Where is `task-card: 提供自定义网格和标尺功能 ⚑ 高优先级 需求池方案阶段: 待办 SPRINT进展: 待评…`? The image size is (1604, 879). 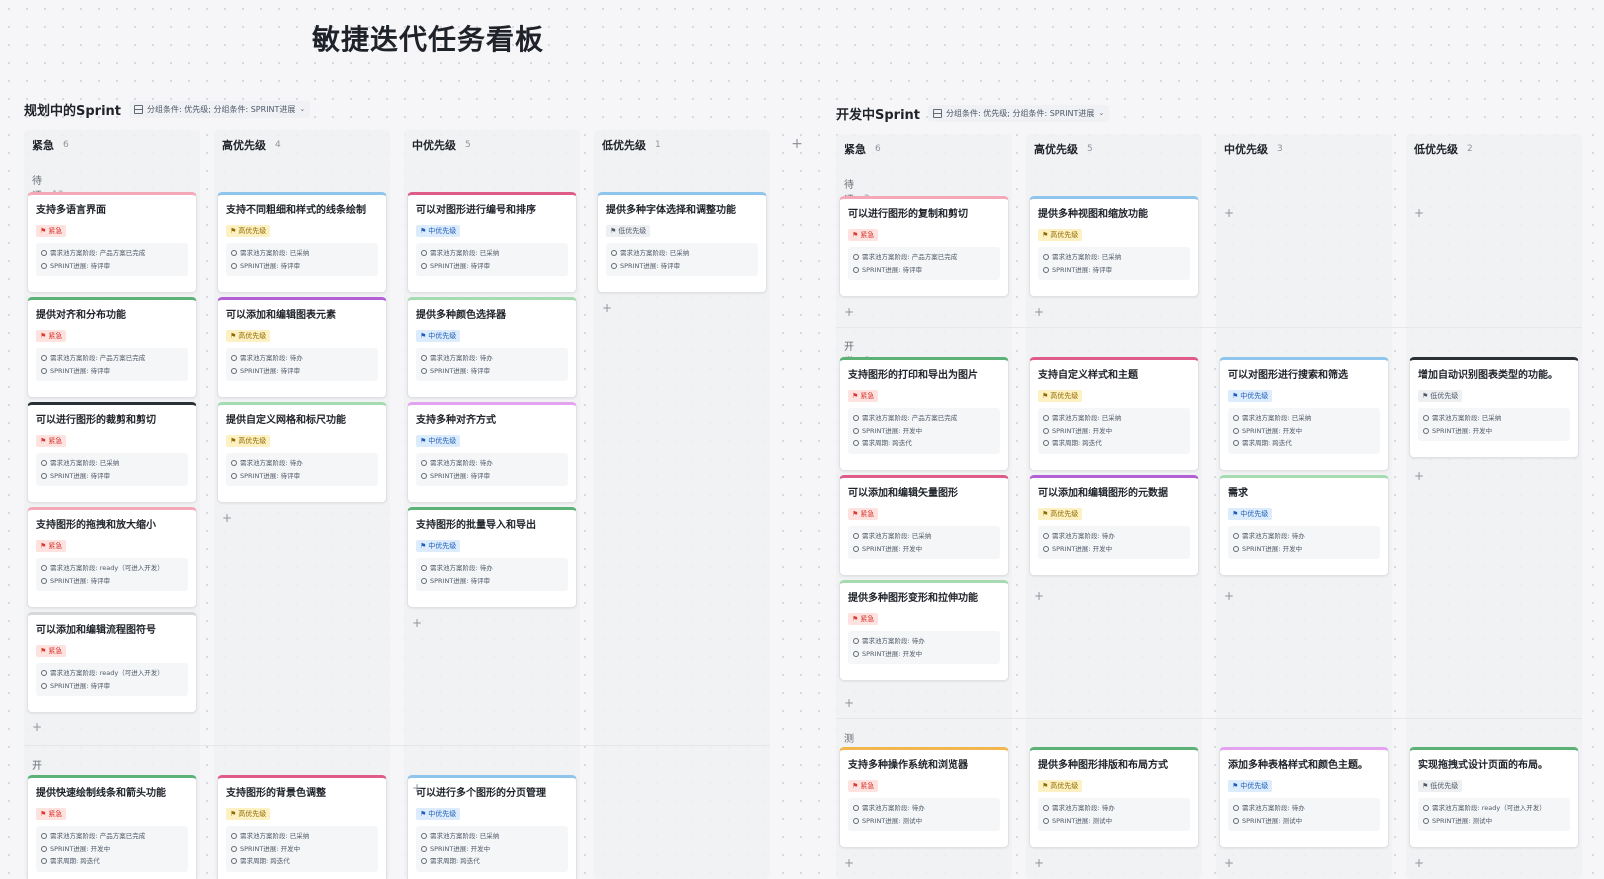
task-card: 提供自定义网格和标尺功能 ⚑ 高优先级 需求池方案阶段: 待办 SPRINT进展: 待评… is located at coordinates (302, 452).